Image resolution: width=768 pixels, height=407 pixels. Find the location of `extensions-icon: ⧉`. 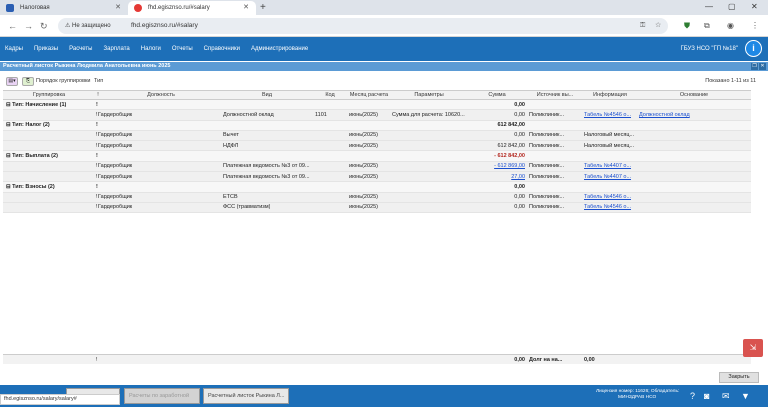

extensions-icon: ⧉ is located at coordinates (707, 26).